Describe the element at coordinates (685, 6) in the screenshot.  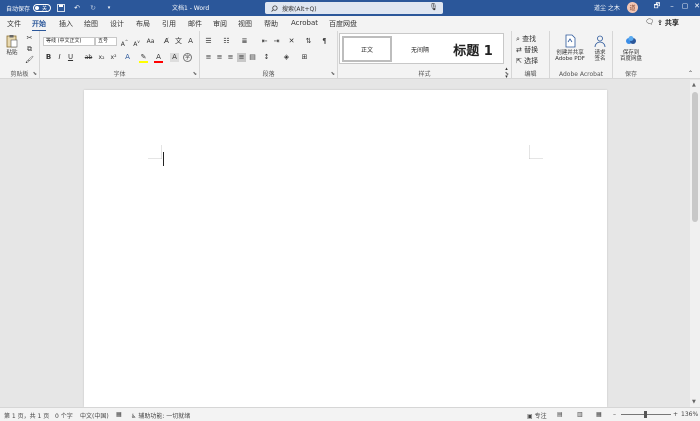
I see `maximize-icon: ▢` at that location.